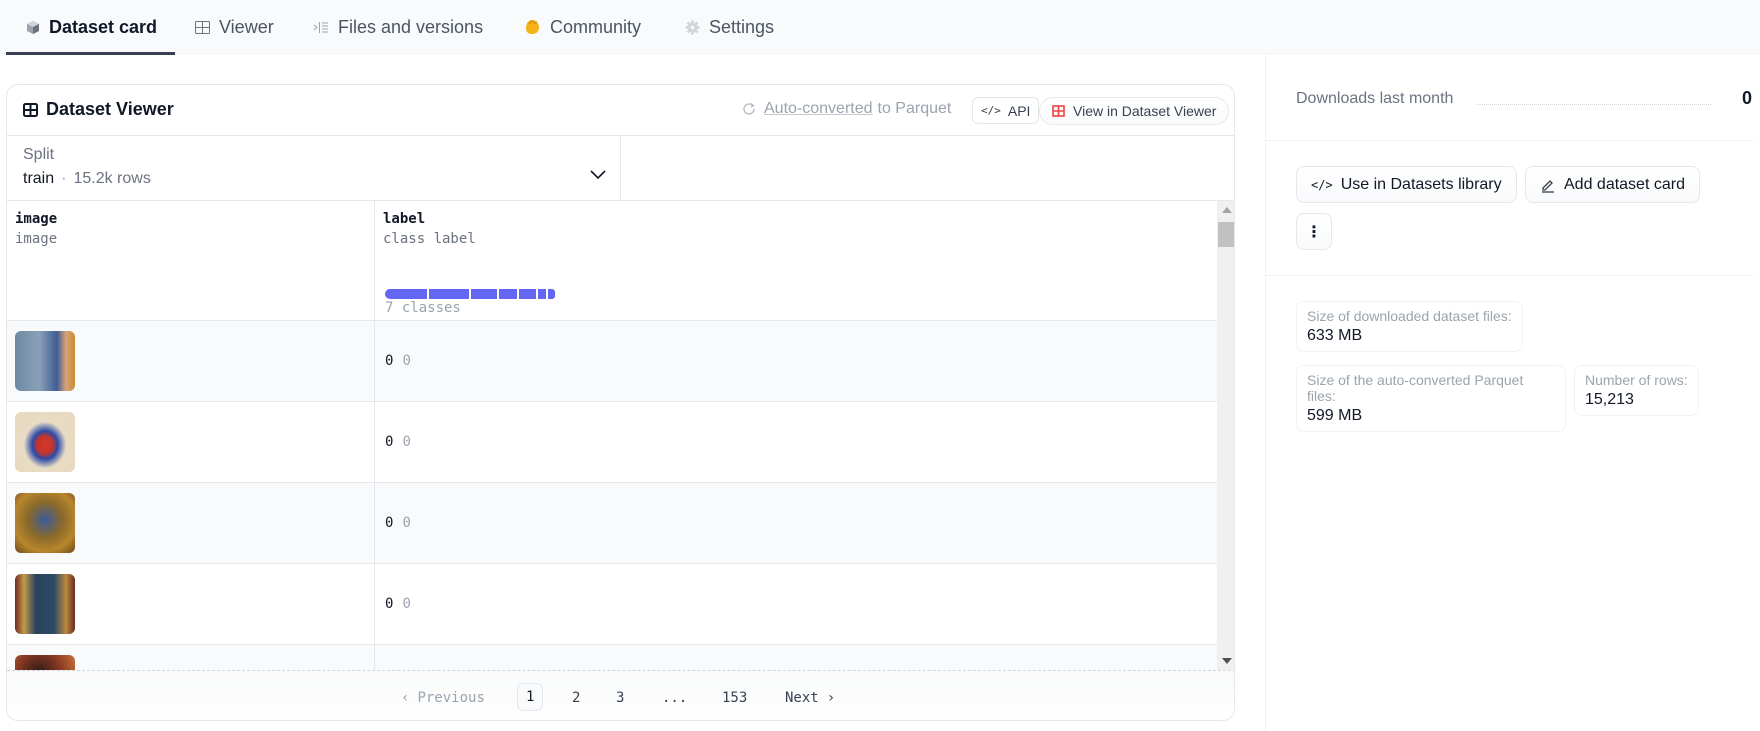 Image resolution: width=1760 pixels, height=731 pixels. Describe the element at coordinates (389, 604) in the screenshot. I see `label-value: 0` at that location.